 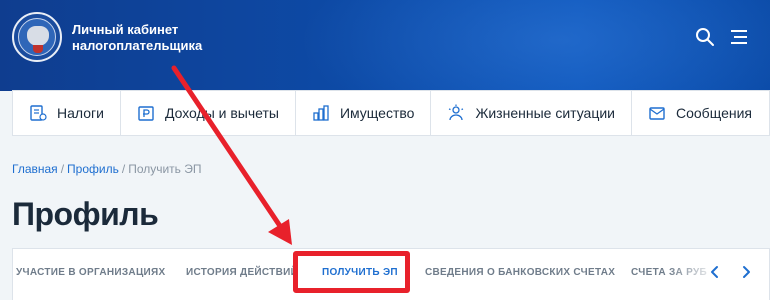 I want to click on brand-title: Личный кабинет налогоплательщика, so click(x=137, y=38).